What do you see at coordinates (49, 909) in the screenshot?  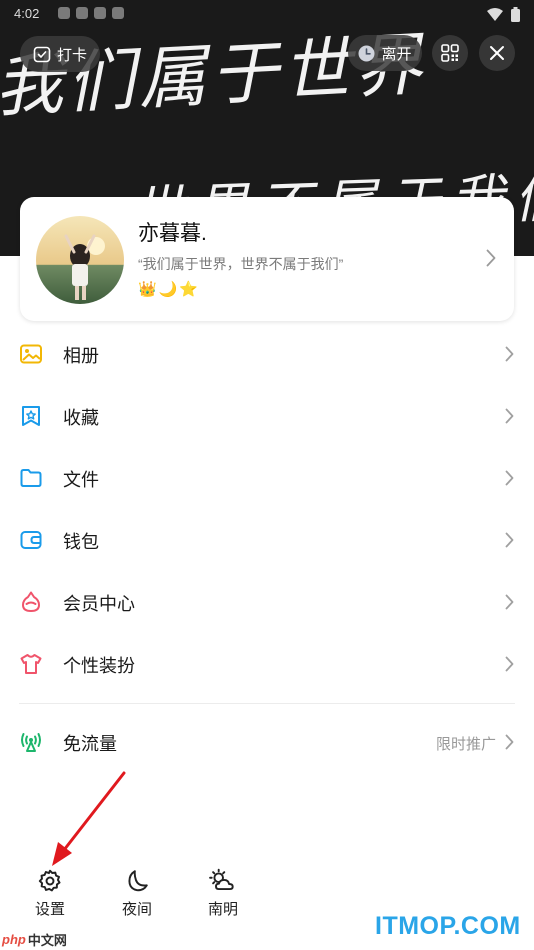 I see `settings-label: 设置` at bounding box center [49, 909].